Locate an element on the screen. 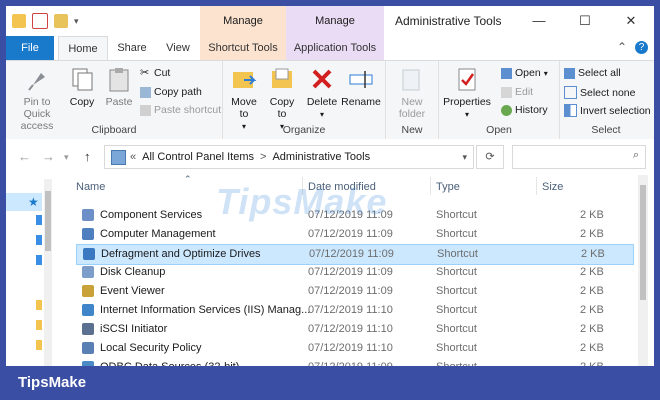 The height and width of the screenshot is (400, 660). delete-x-icon is located at coordinates (322, 79).